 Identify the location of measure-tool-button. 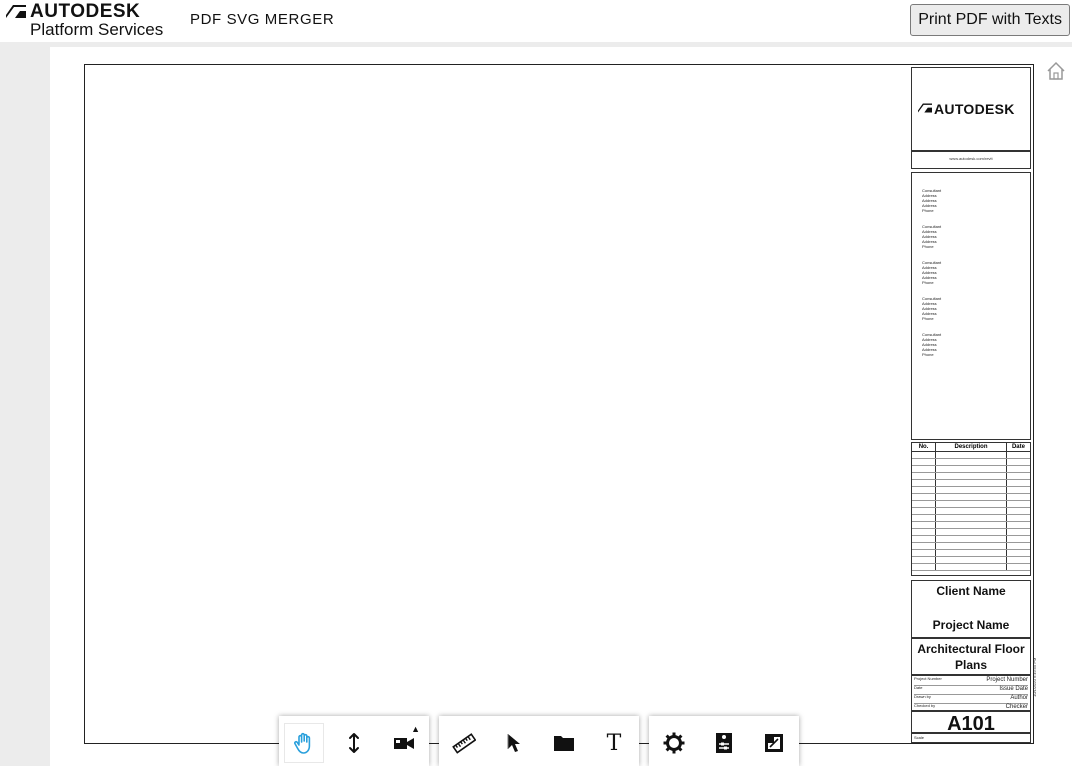
(464, 743).